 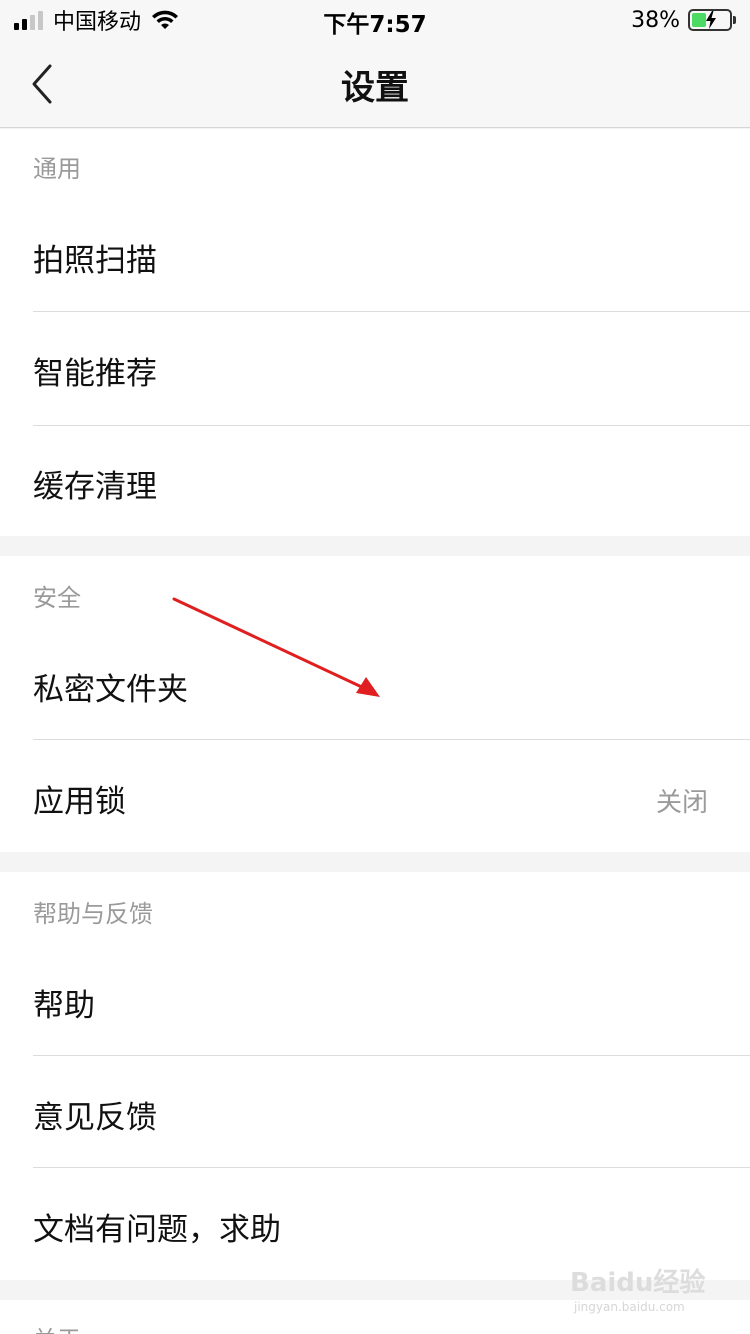 What do you see at coordinates (57, 1327) in the screenshot?
I see `section-header: 关于` at bounding box center [57, 1327].